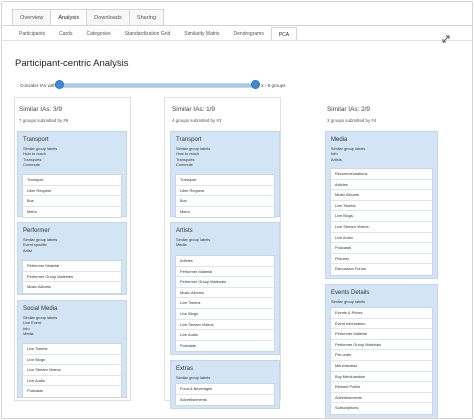 The width and height of the screenshot is (474, 420). What do you see at coordinates (65, 34) in the screenshot?
I see `subtab-cards: Cards` at bounding box center [65, 34].